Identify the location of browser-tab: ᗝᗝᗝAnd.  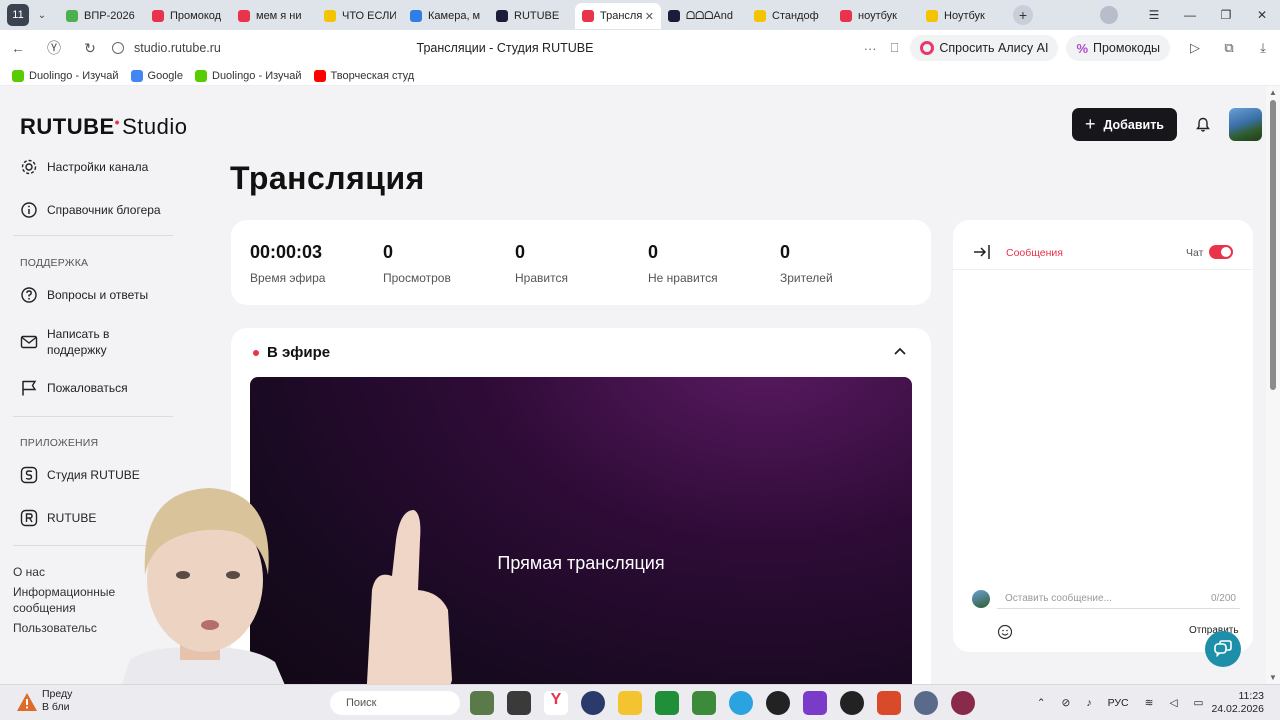
(704, 16).